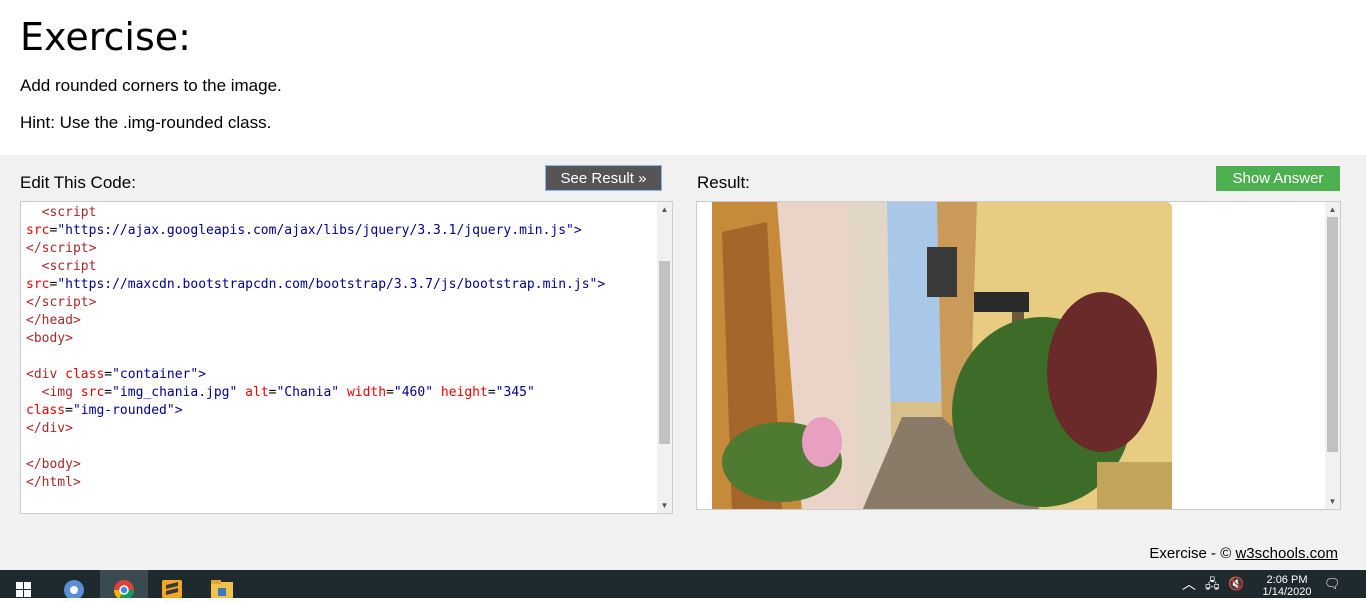 The width and height of the screenshot is (1366, 603). I want to click on editor-scrollbar: ▲ ▼, so click(664, 357).